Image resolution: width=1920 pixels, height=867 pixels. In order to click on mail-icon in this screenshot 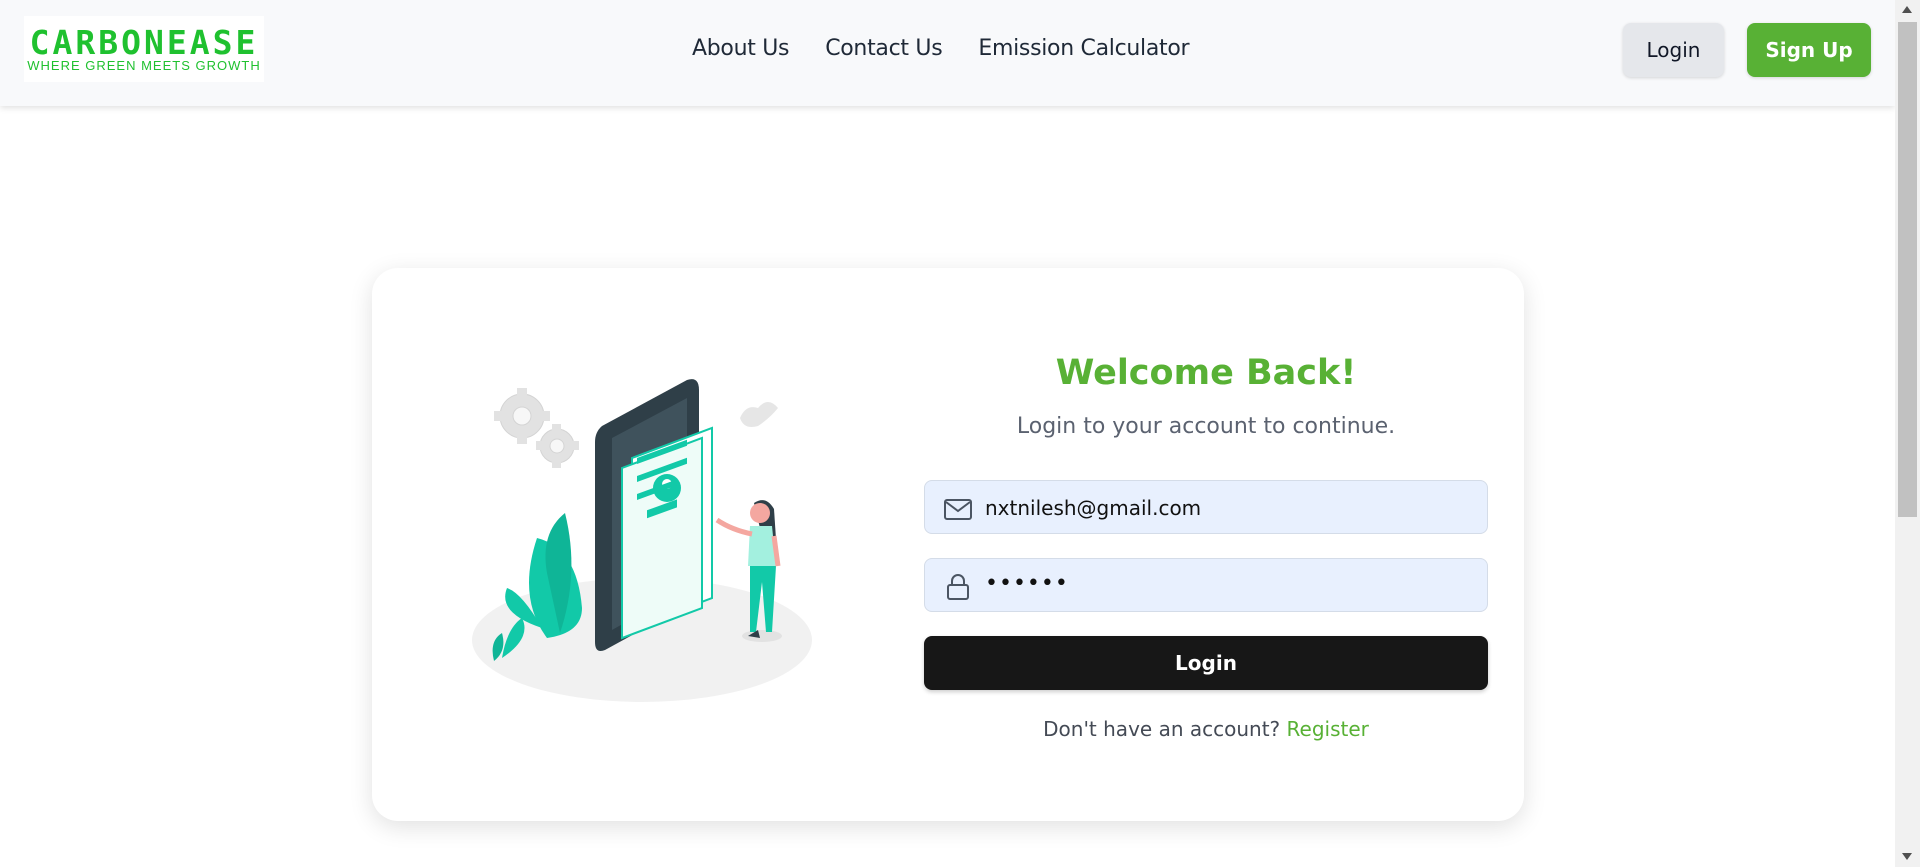, I will do `click(958, 509)`.